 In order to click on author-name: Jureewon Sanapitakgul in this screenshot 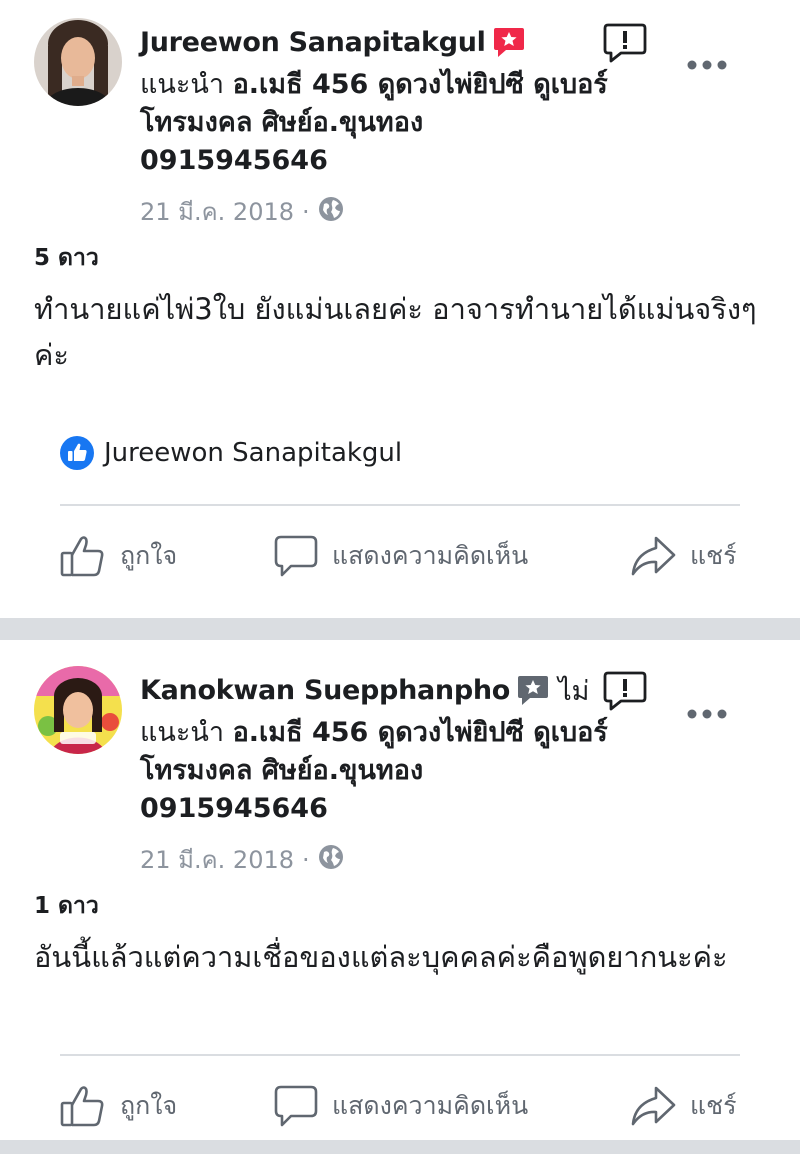, I will do `click(313, 42)`.